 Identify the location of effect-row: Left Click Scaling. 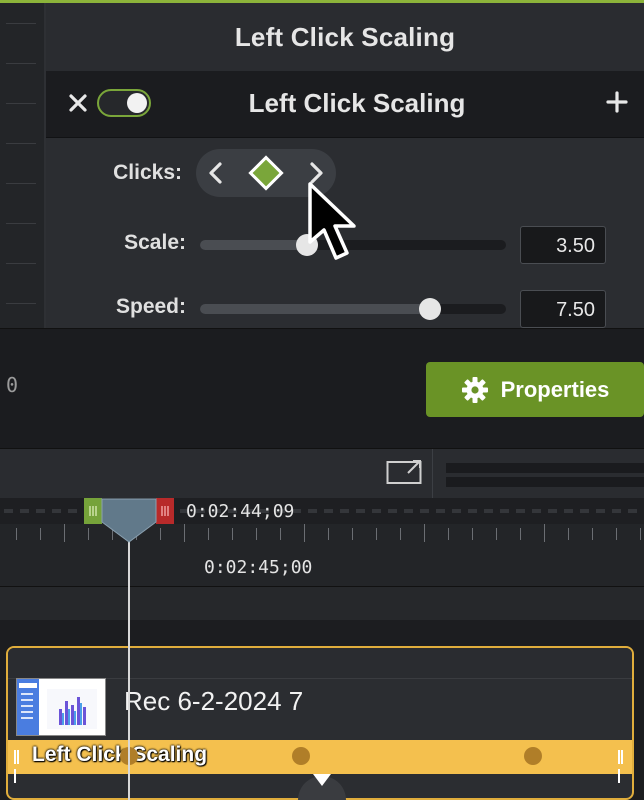
(345, 104).